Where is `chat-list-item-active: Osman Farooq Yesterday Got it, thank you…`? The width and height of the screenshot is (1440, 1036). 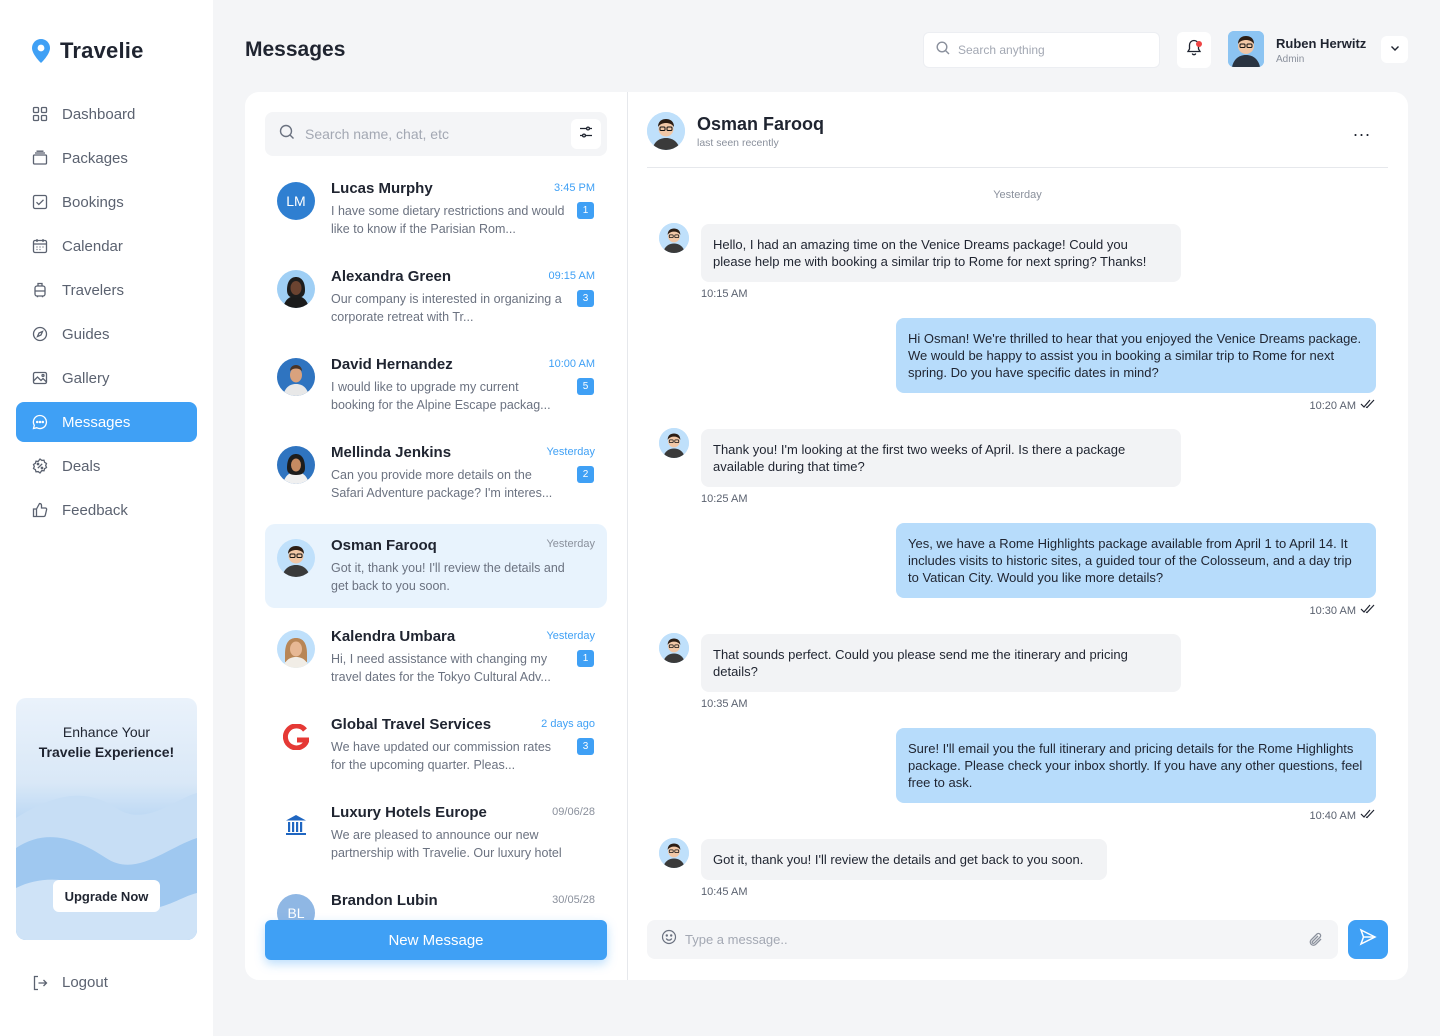
chat-list-item-active: Osman Farooq Yesterday Got it, thank you… is located at coordinates (436, 566).